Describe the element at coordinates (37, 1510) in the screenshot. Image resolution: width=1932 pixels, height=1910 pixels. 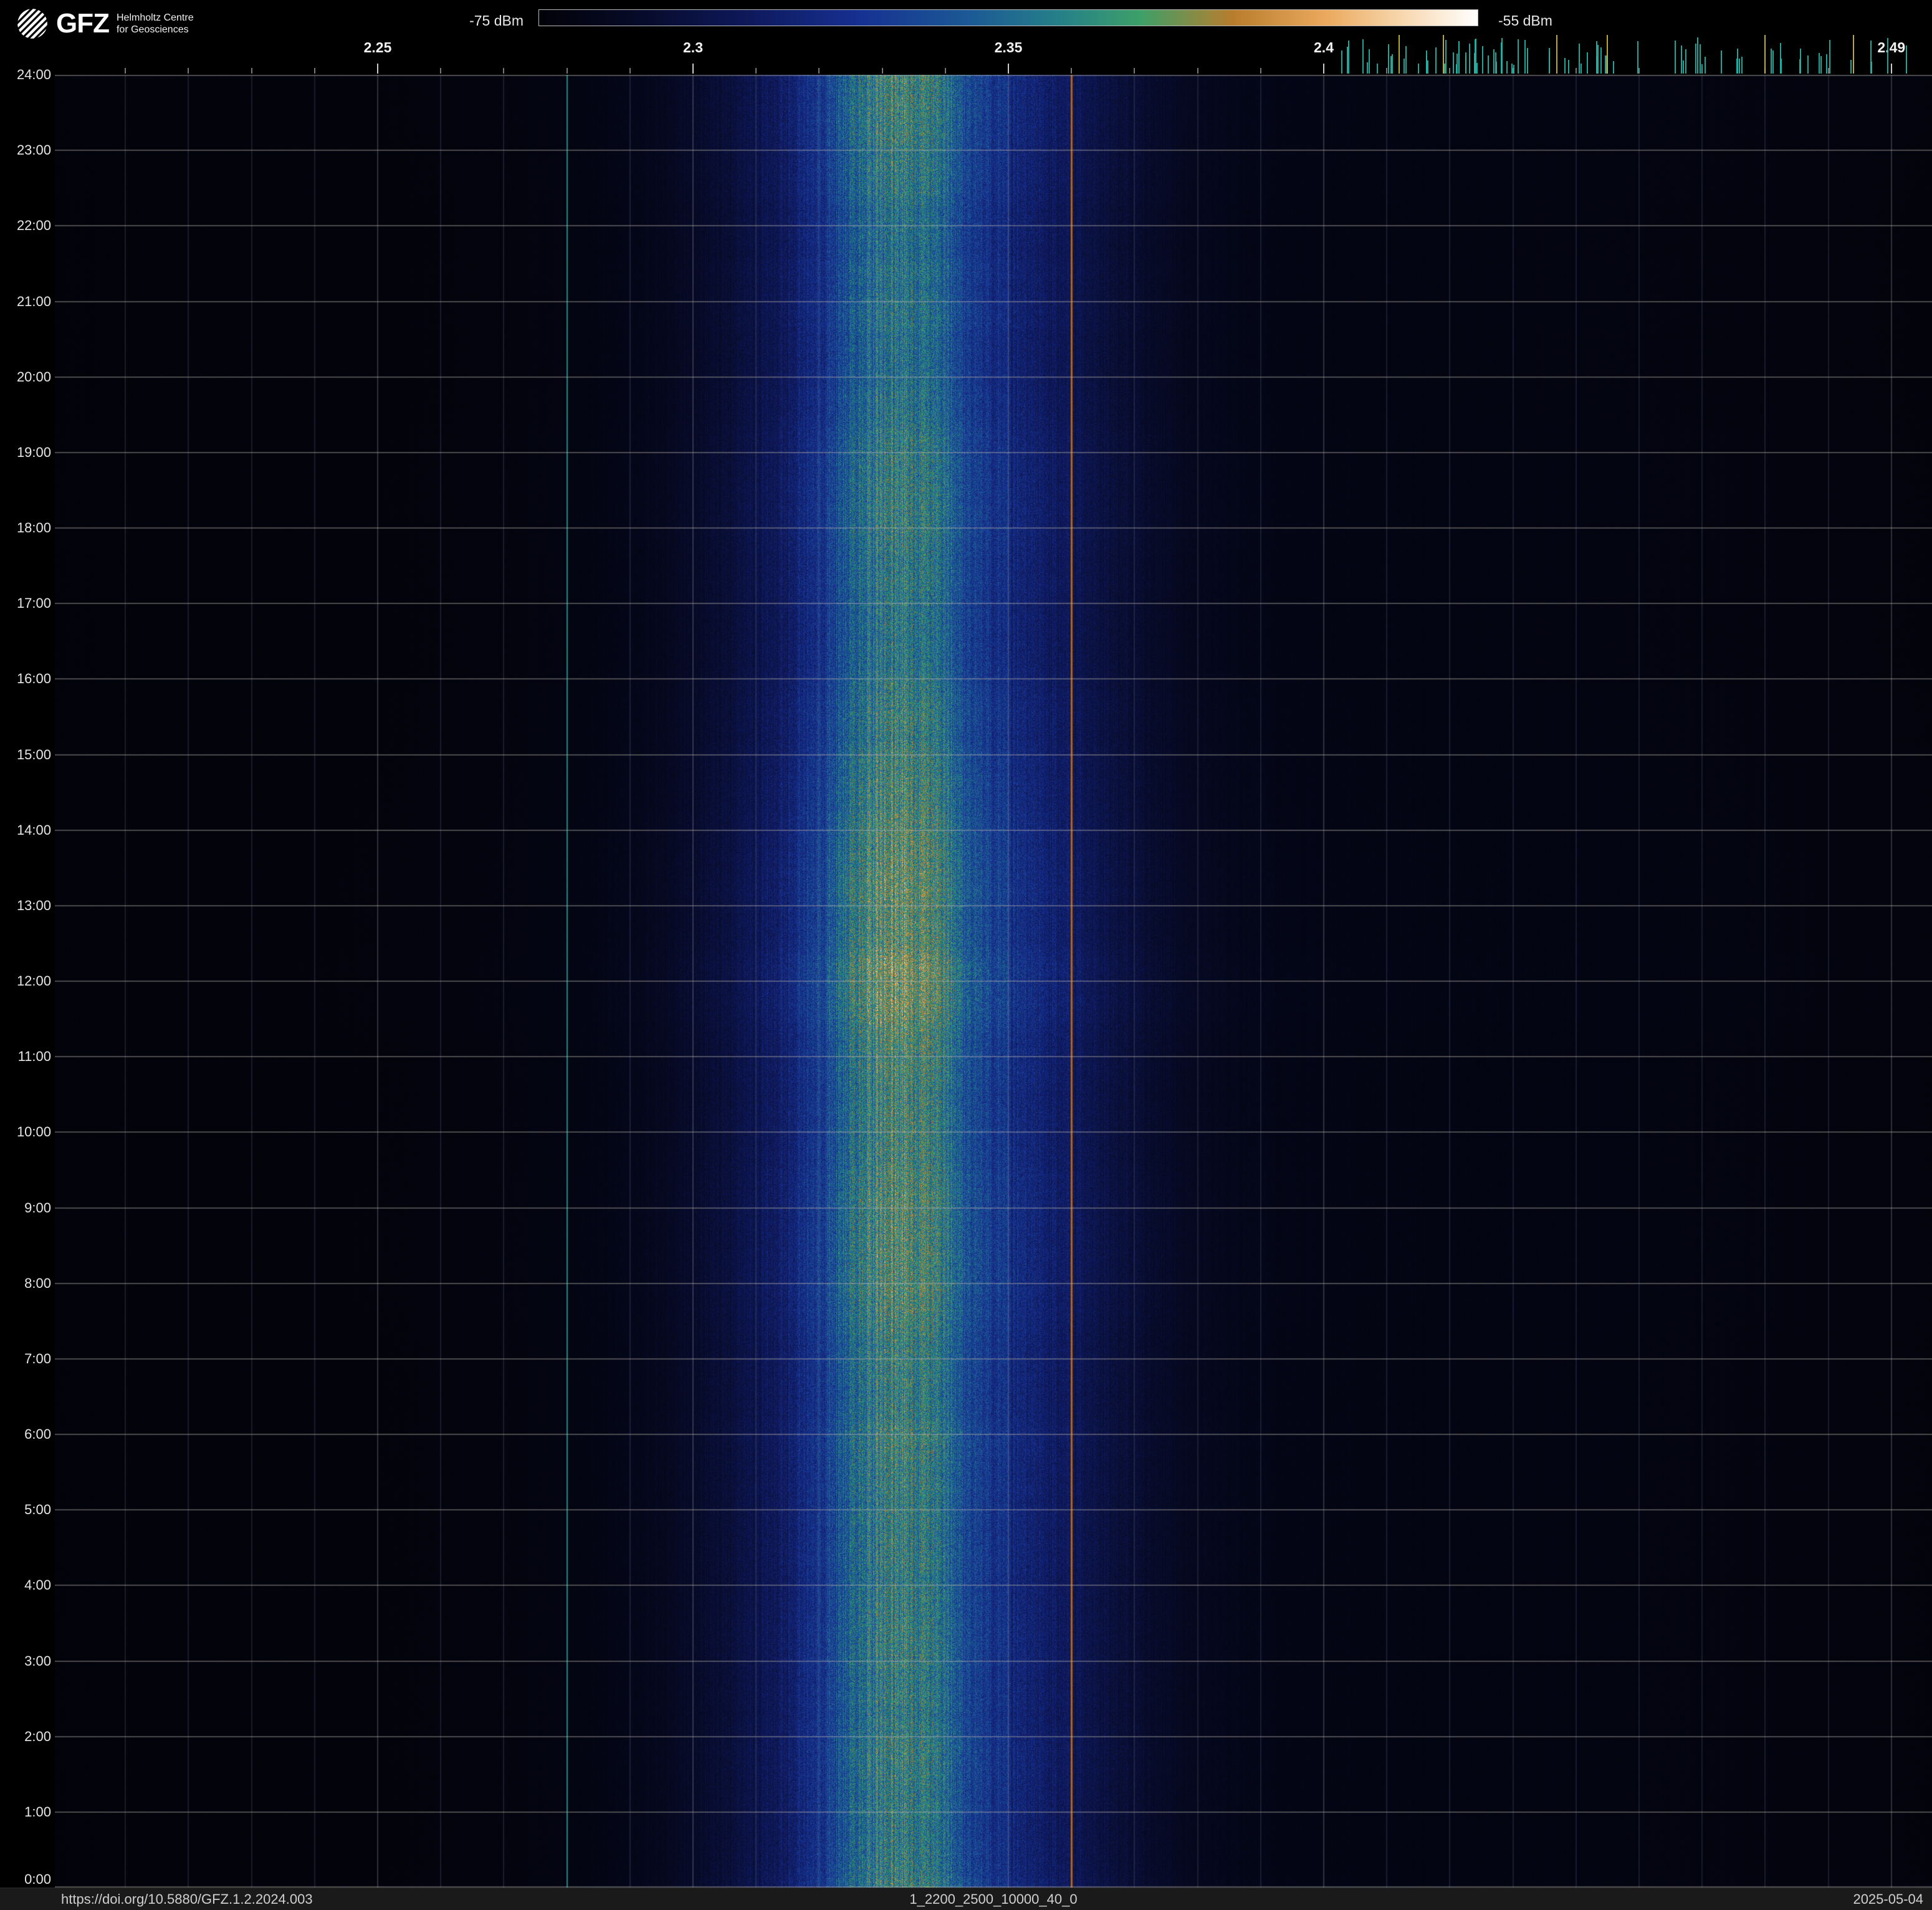
I see `y-tick-label: 5:00` at that location.